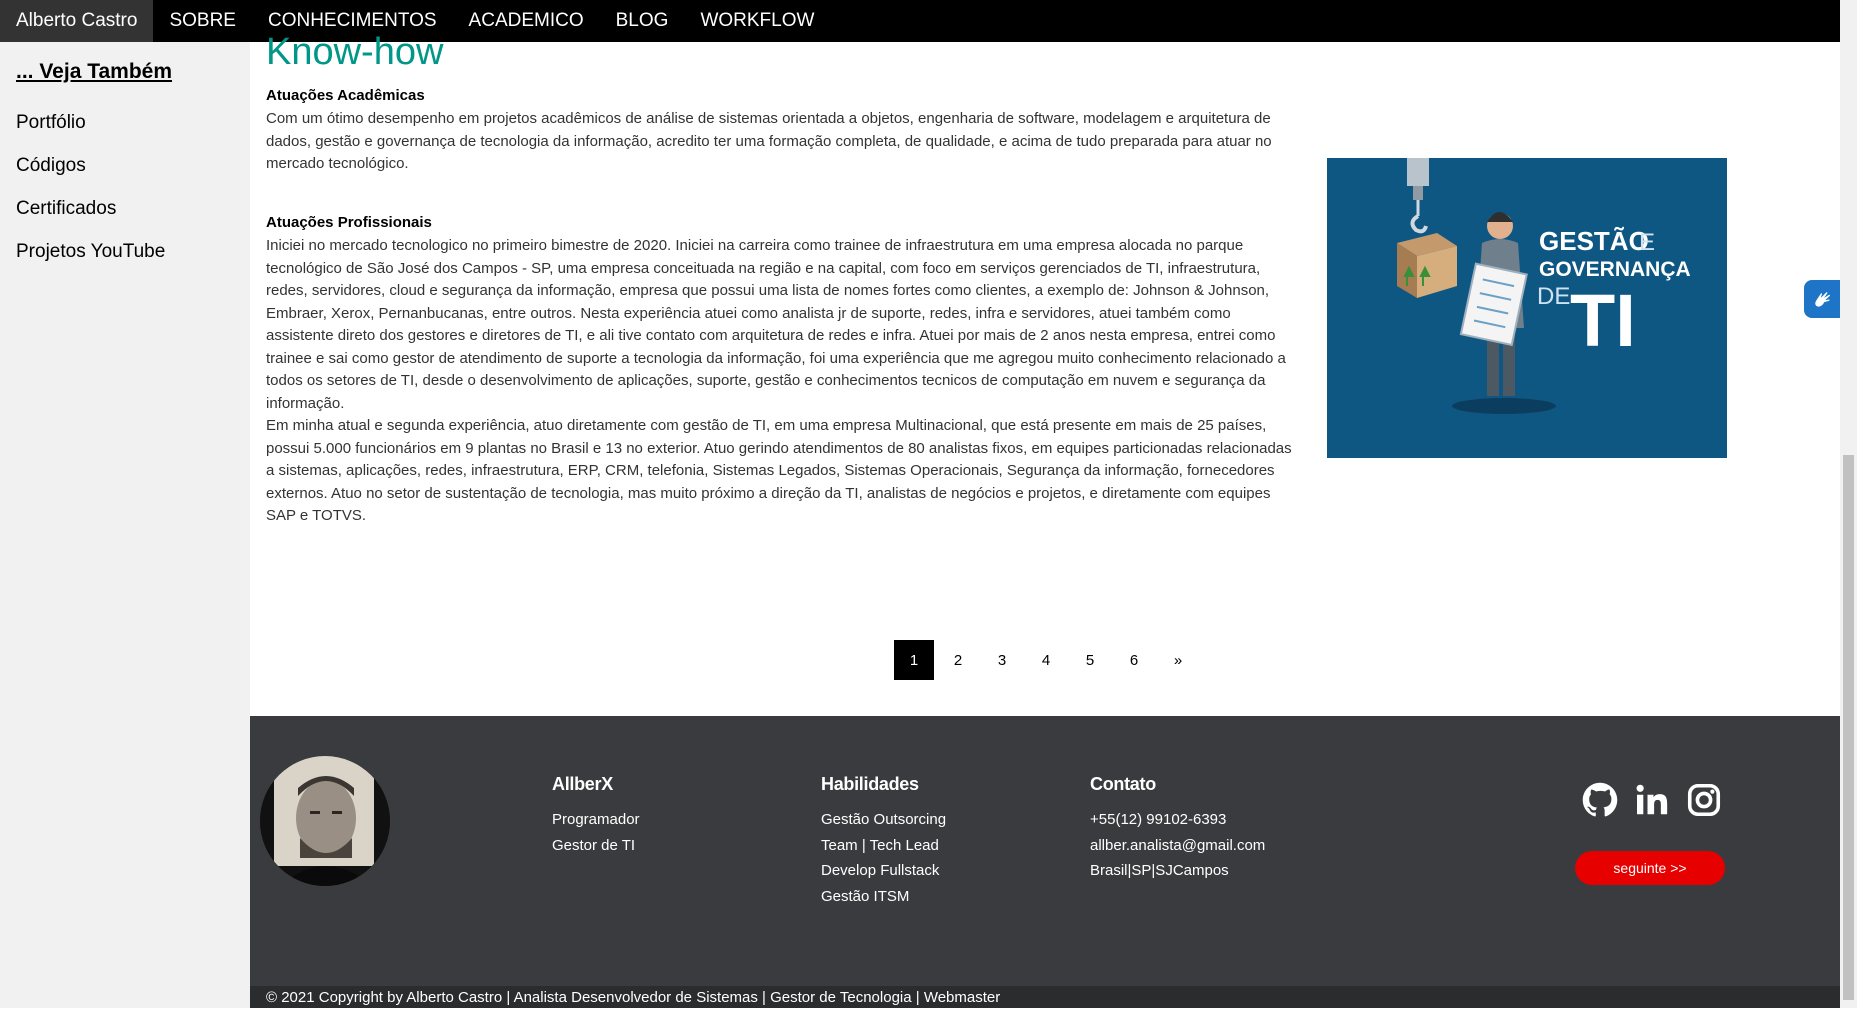 Image resolution: width=1857 pixels, height=1010 pixels. What do you see at coordinates (66, 209) in the screenshot?
I see `sidebar-item-certificados: Certificados` at bounding box center [66, 209].